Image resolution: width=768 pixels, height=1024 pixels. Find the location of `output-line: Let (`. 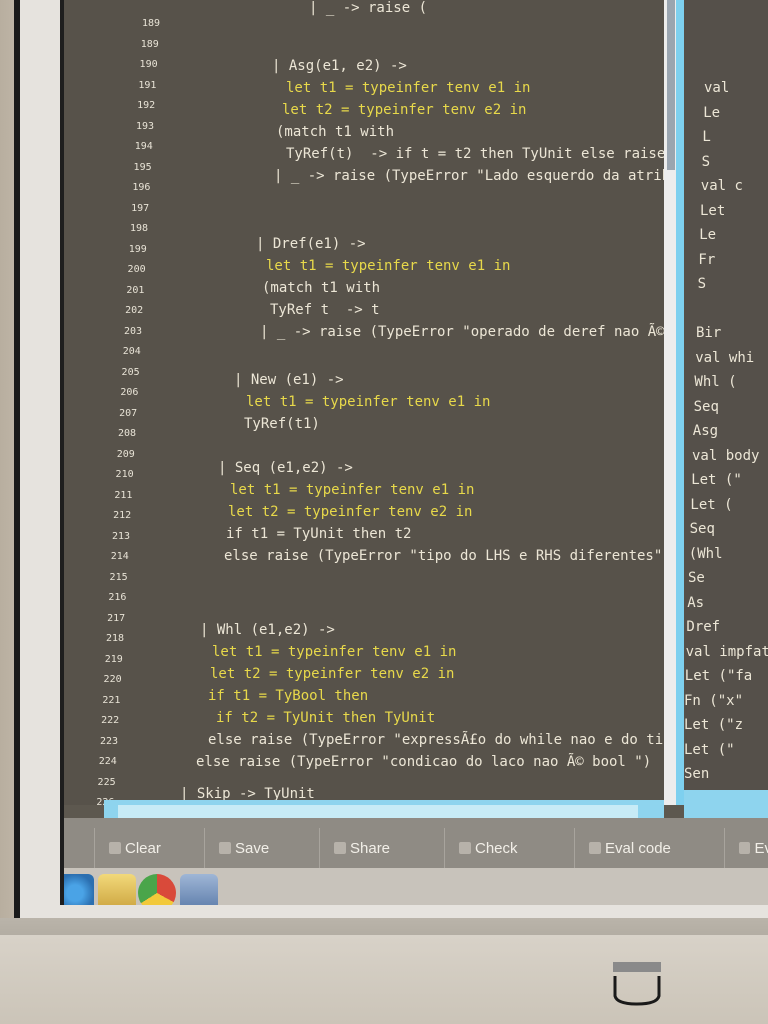

output-line: Let ( is located at coordinates (711, 504).